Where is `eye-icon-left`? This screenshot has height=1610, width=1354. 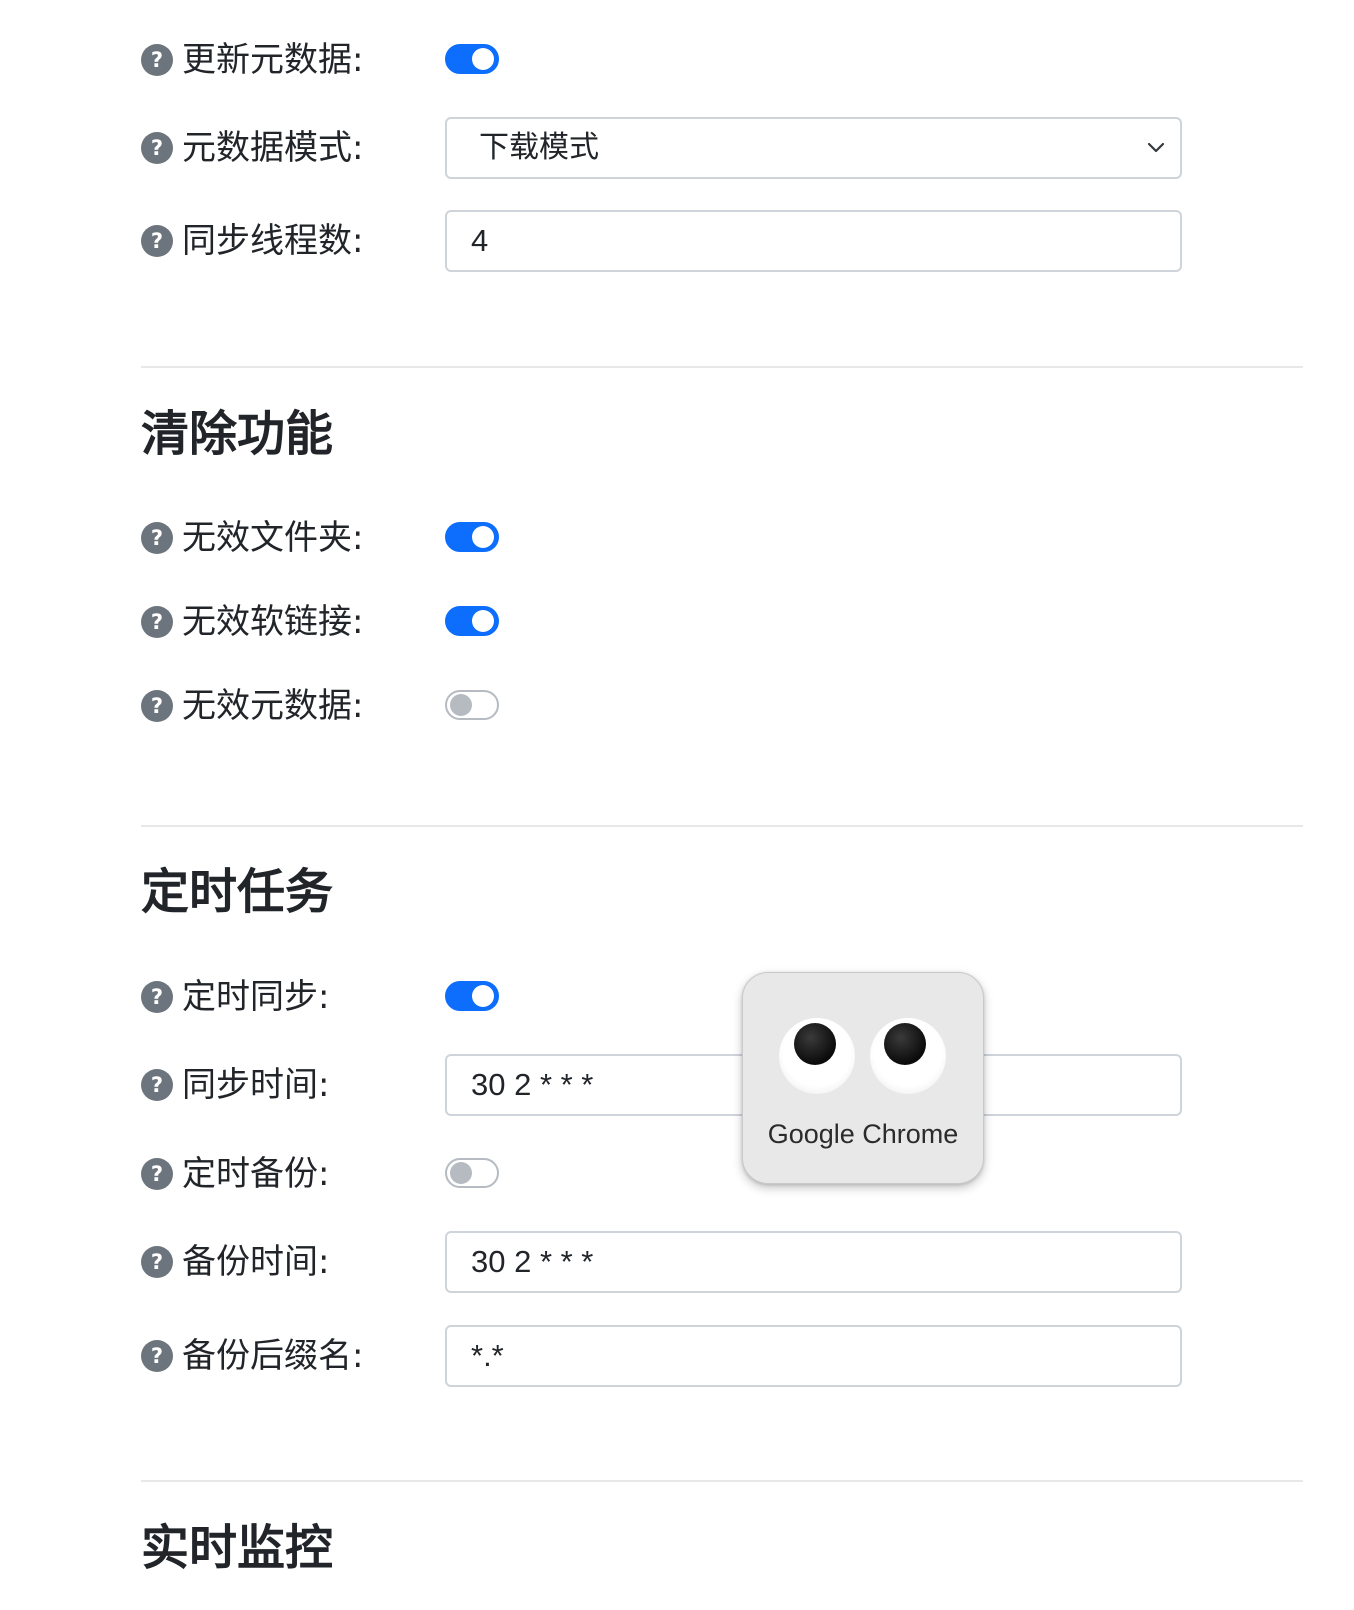
eye-icon-left is located at coordinates (817, 1056).